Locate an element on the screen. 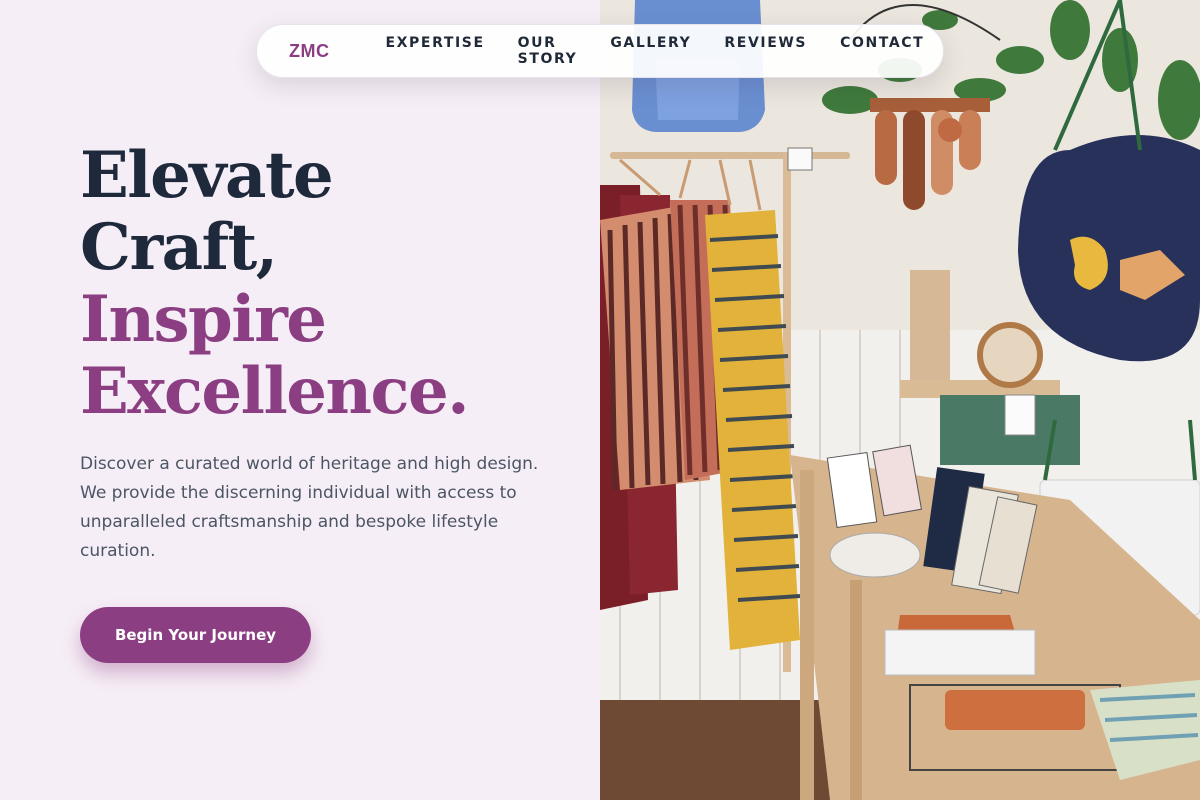 The image size is (1200, 800). hero-headline: Elevate Craft, Inspire Excellence. is located at coordinates (274, 283).